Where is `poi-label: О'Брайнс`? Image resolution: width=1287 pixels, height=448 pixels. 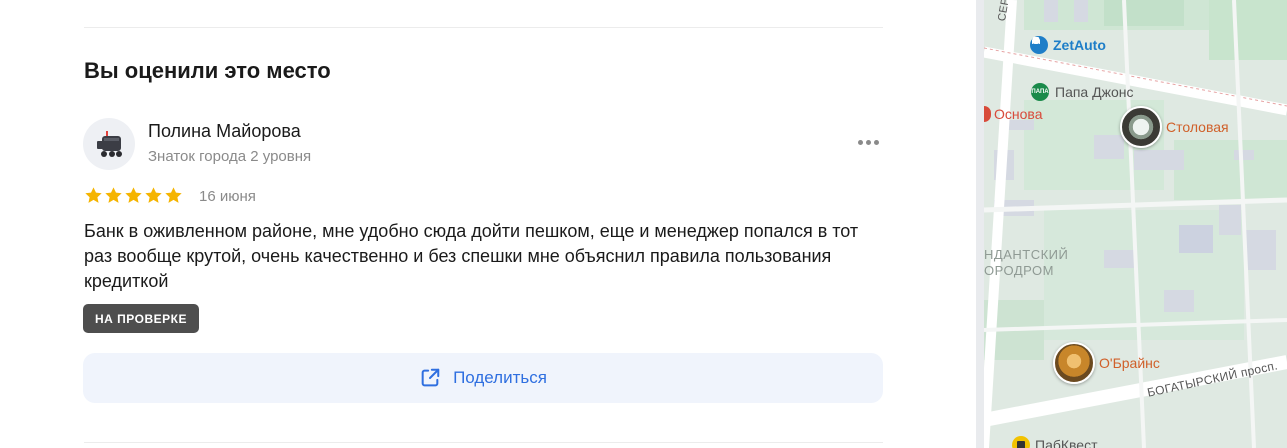
poi-label: О'Брайнс is located at coordinates (1129, 363).